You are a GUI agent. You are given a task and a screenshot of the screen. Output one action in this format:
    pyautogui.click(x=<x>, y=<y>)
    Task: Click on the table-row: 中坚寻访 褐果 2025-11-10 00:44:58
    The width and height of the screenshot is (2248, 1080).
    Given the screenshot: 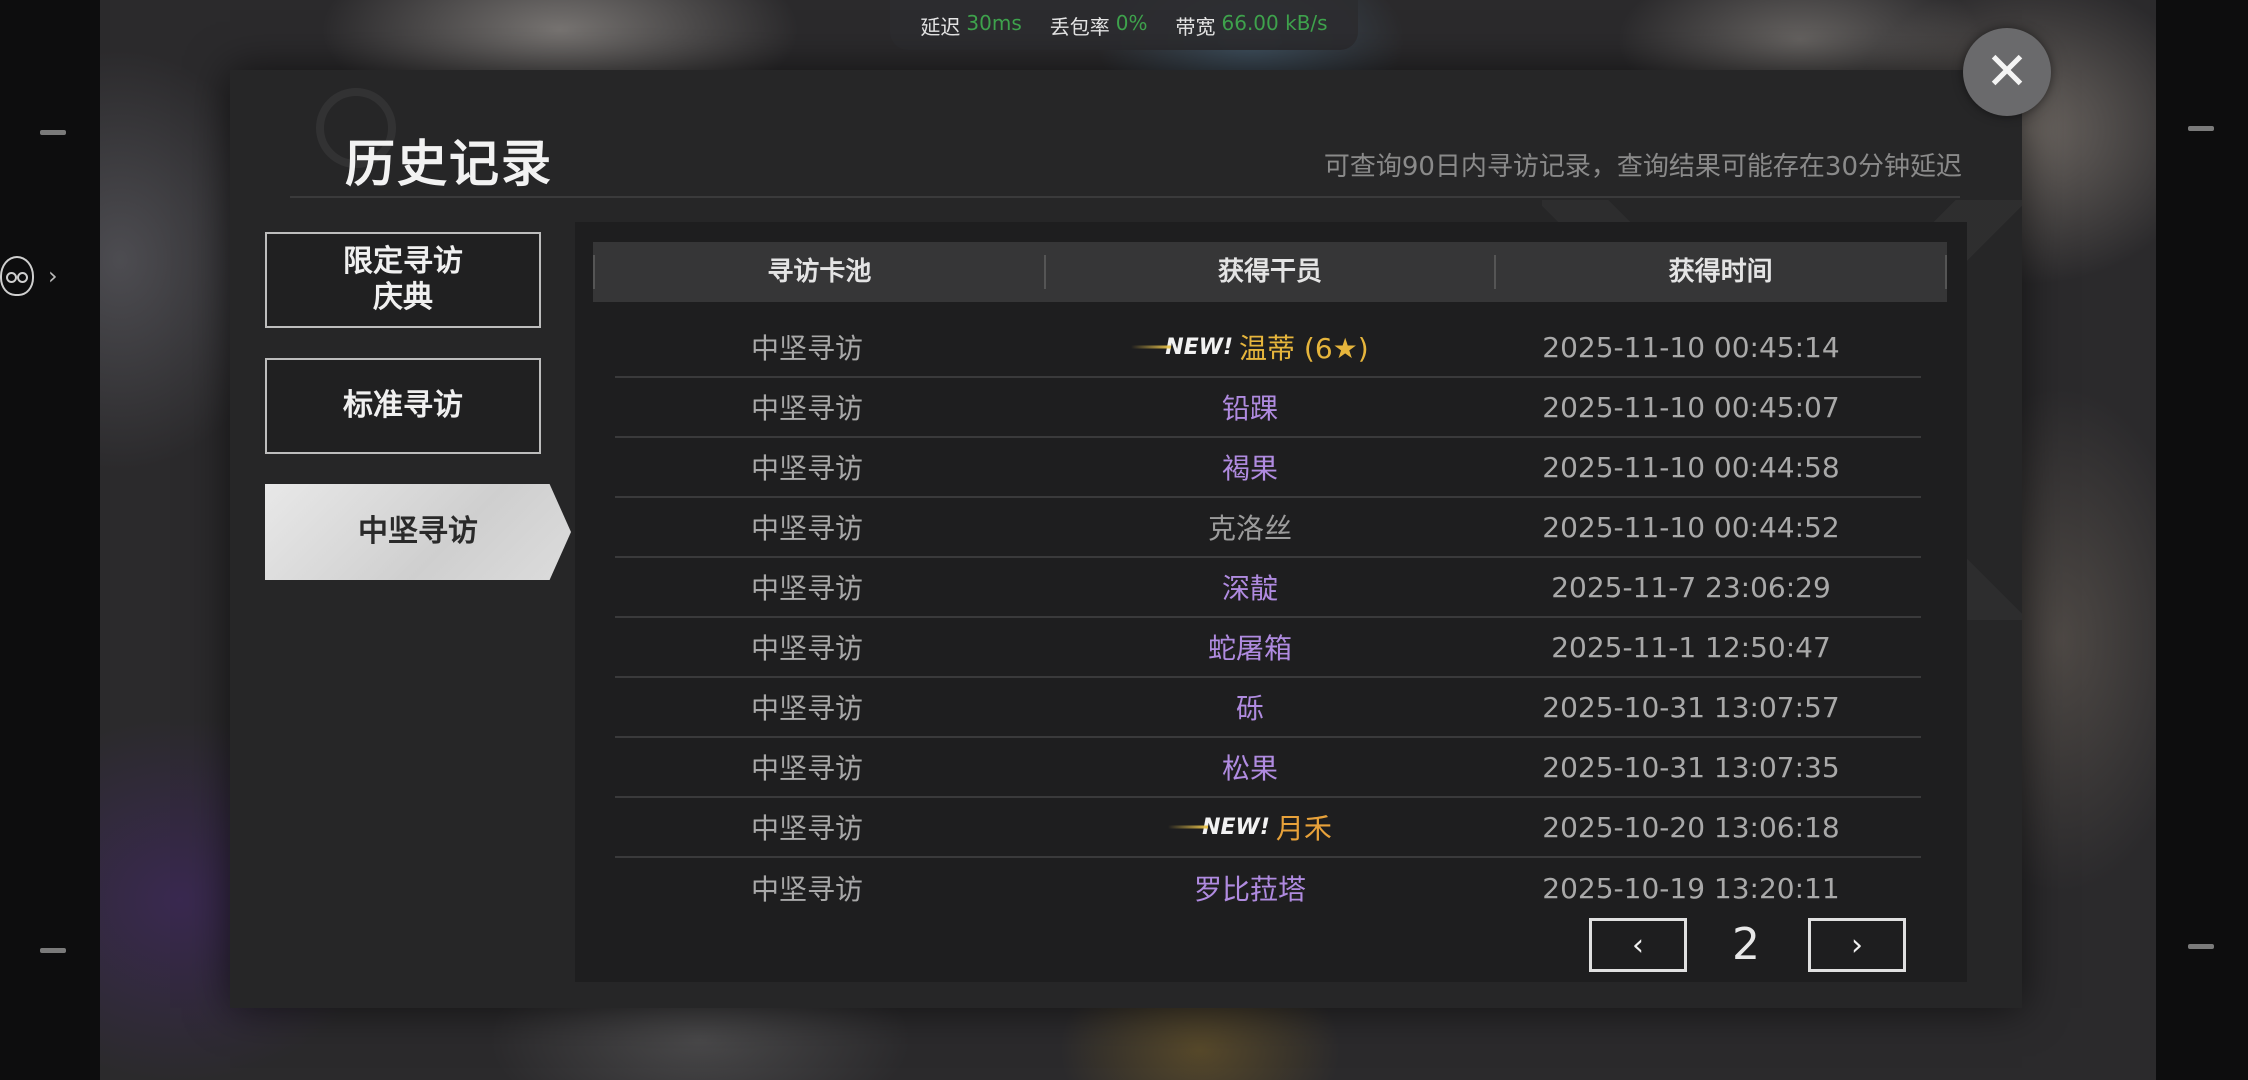 What is the action you would take?
    pyautogui.click(x=1268, y=468)
    